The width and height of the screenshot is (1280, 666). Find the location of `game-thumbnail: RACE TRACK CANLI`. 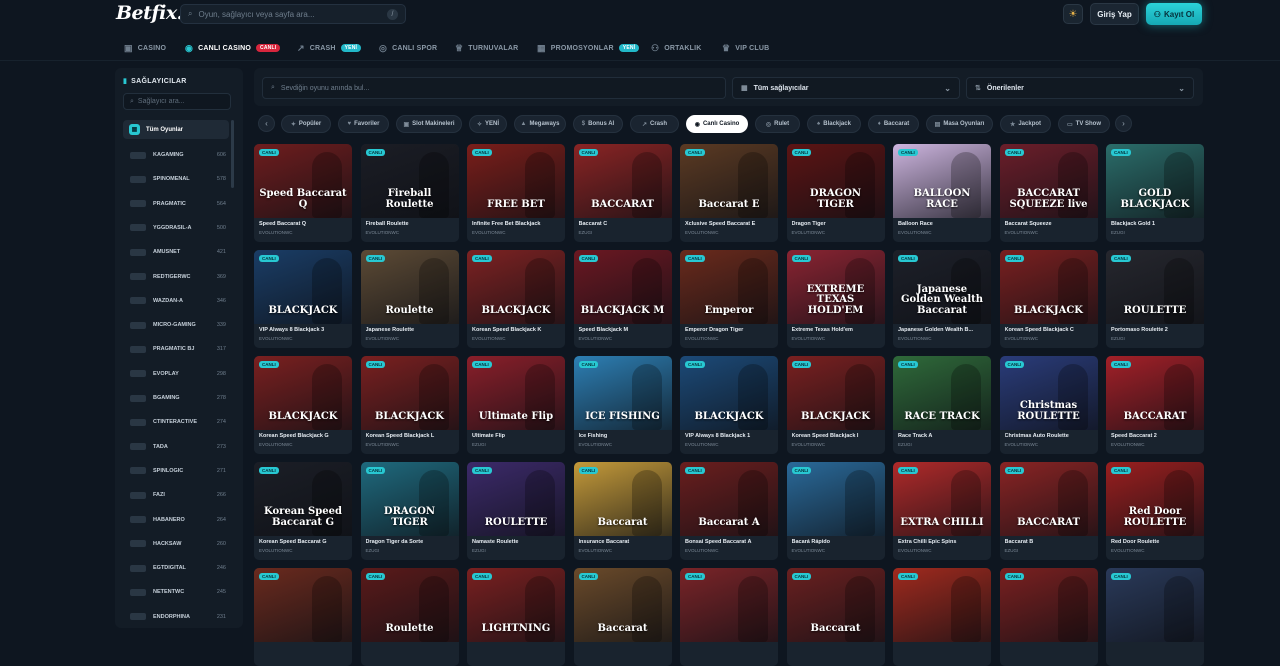

game-thumbnail: RACE TRACK CANLI is located at coordinates (942, 393).